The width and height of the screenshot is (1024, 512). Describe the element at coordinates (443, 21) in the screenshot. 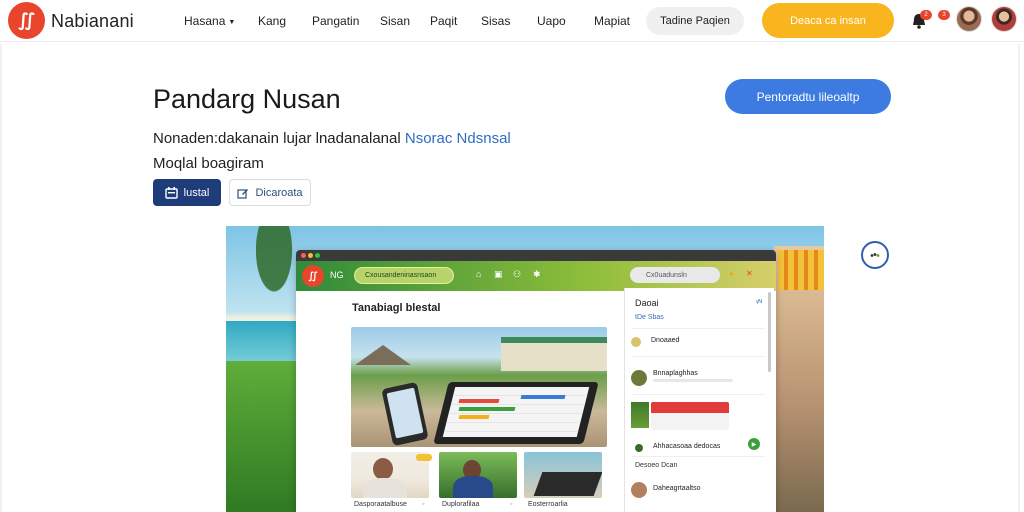

I see `nav-item-paqit: Paqit` at that location.